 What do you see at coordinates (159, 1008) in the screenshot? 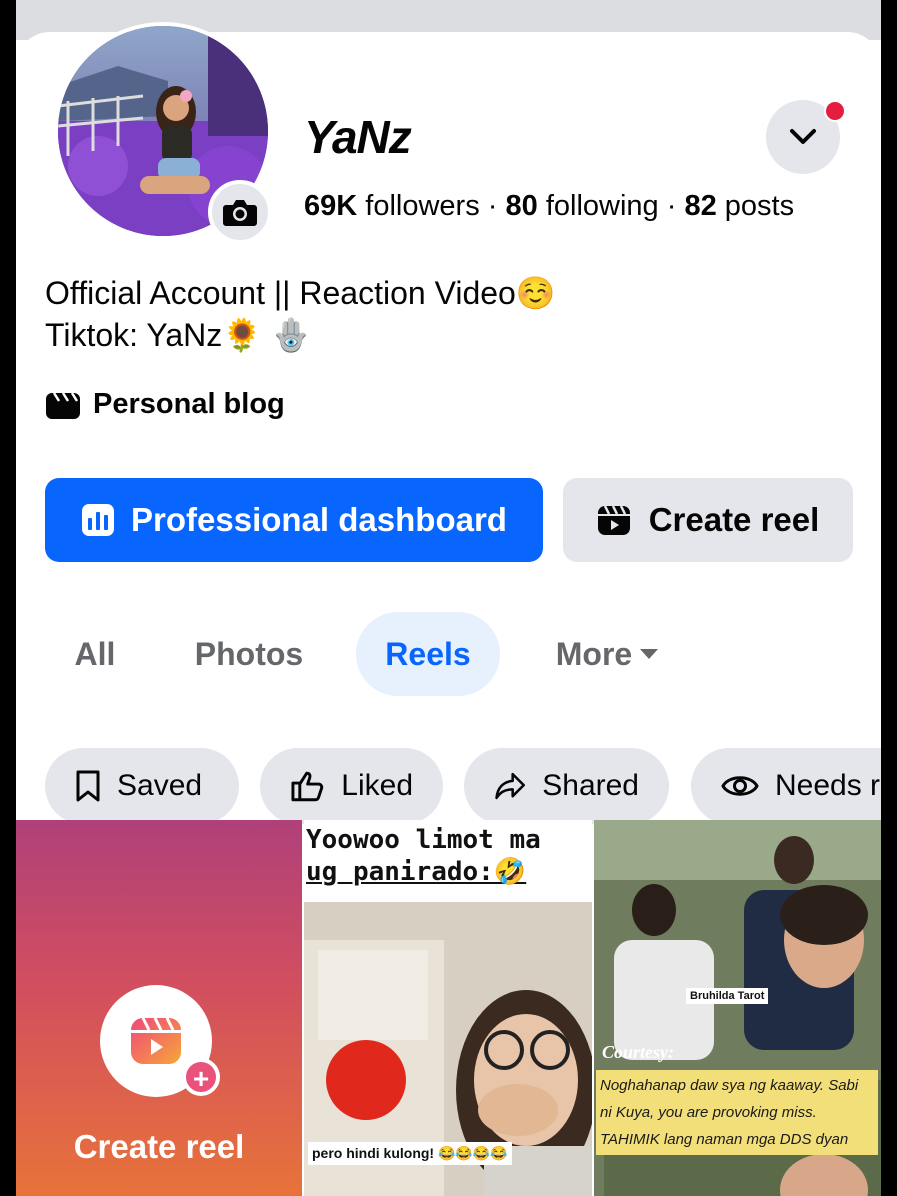
I see `create-reel-tile: + Create reel` at bounding box center [159, 1008].